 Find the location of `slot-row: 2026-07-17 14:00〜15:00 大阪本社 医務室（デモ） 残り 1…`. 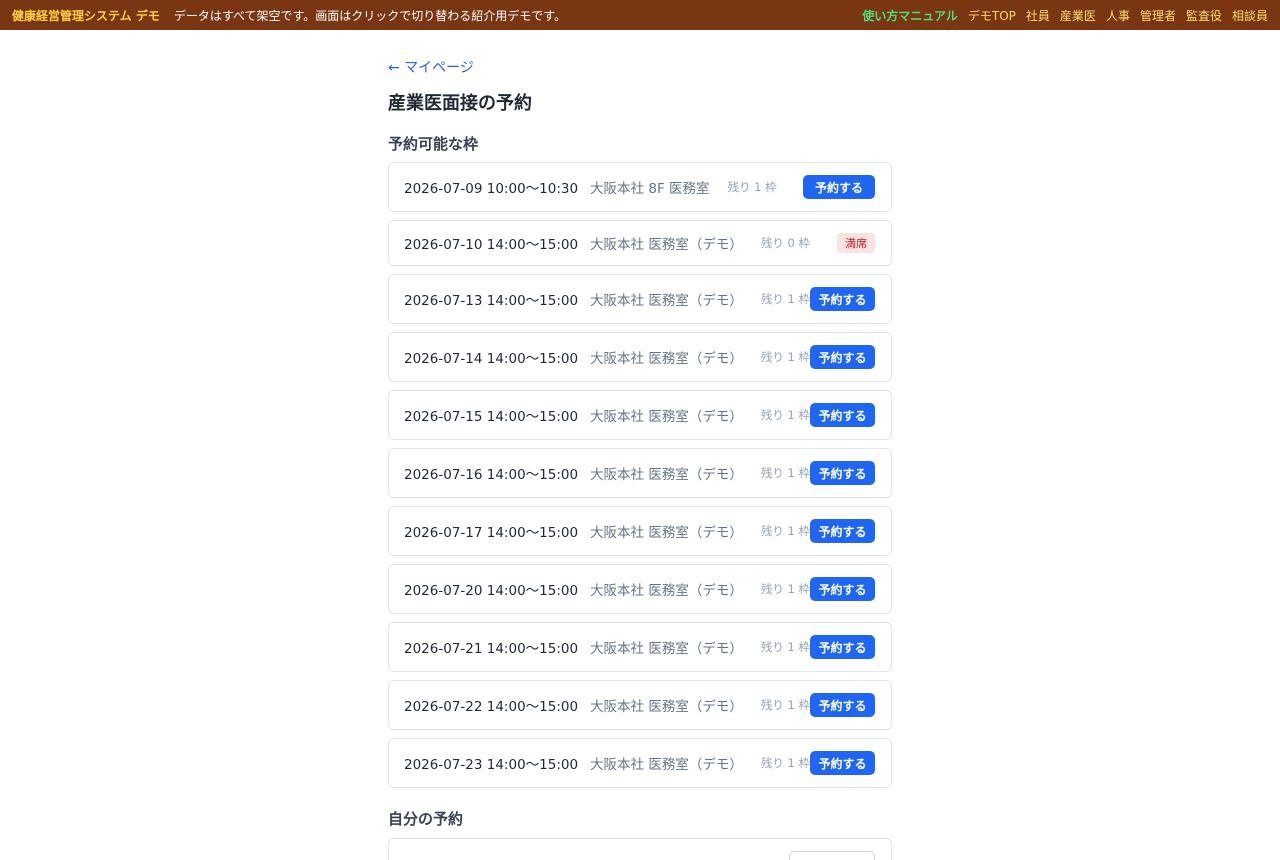

slot-row: 2026-07-17 14:00〜15:00 大阪本社 医務室（デモ） 残り 1… is located at coordinates (640, 531).